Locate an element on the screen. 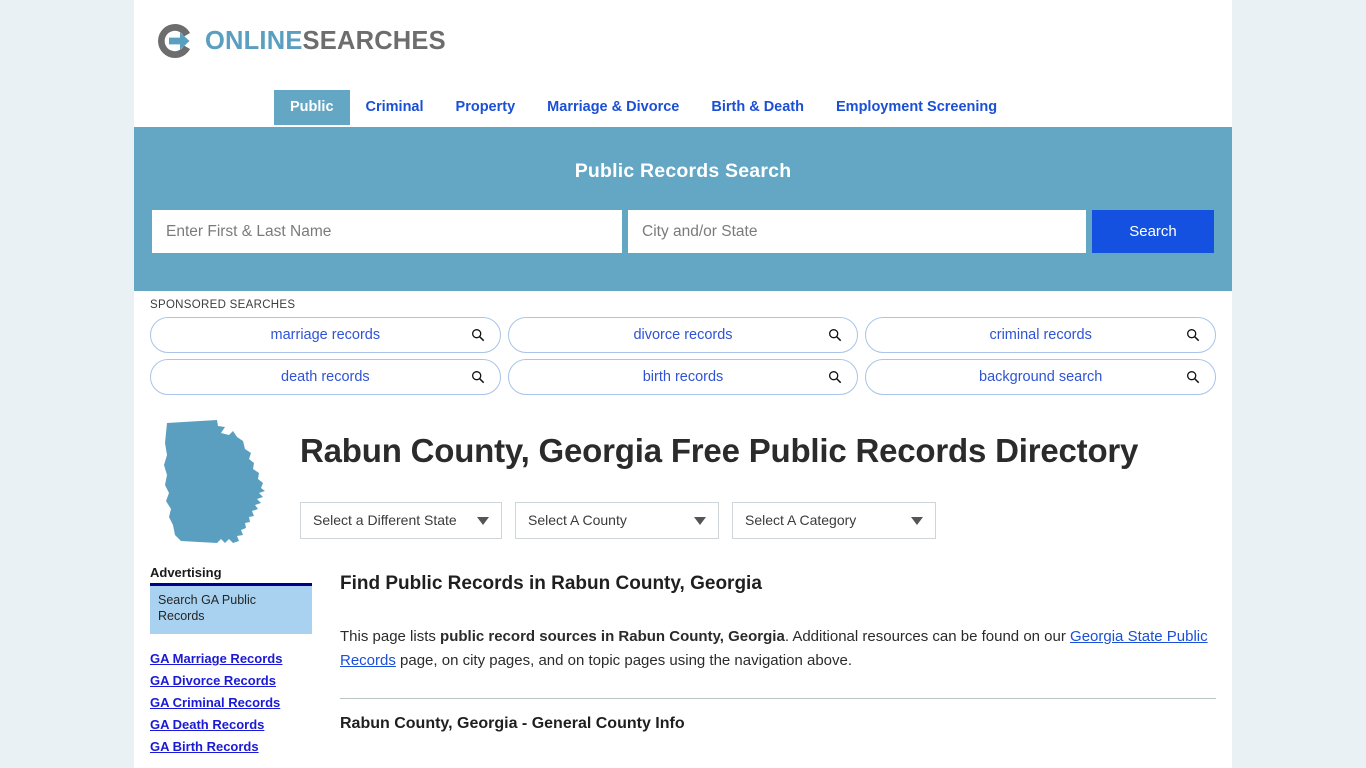 This screenshot has width=1366, height=768. content-divider is located at coordinates (778, 698).